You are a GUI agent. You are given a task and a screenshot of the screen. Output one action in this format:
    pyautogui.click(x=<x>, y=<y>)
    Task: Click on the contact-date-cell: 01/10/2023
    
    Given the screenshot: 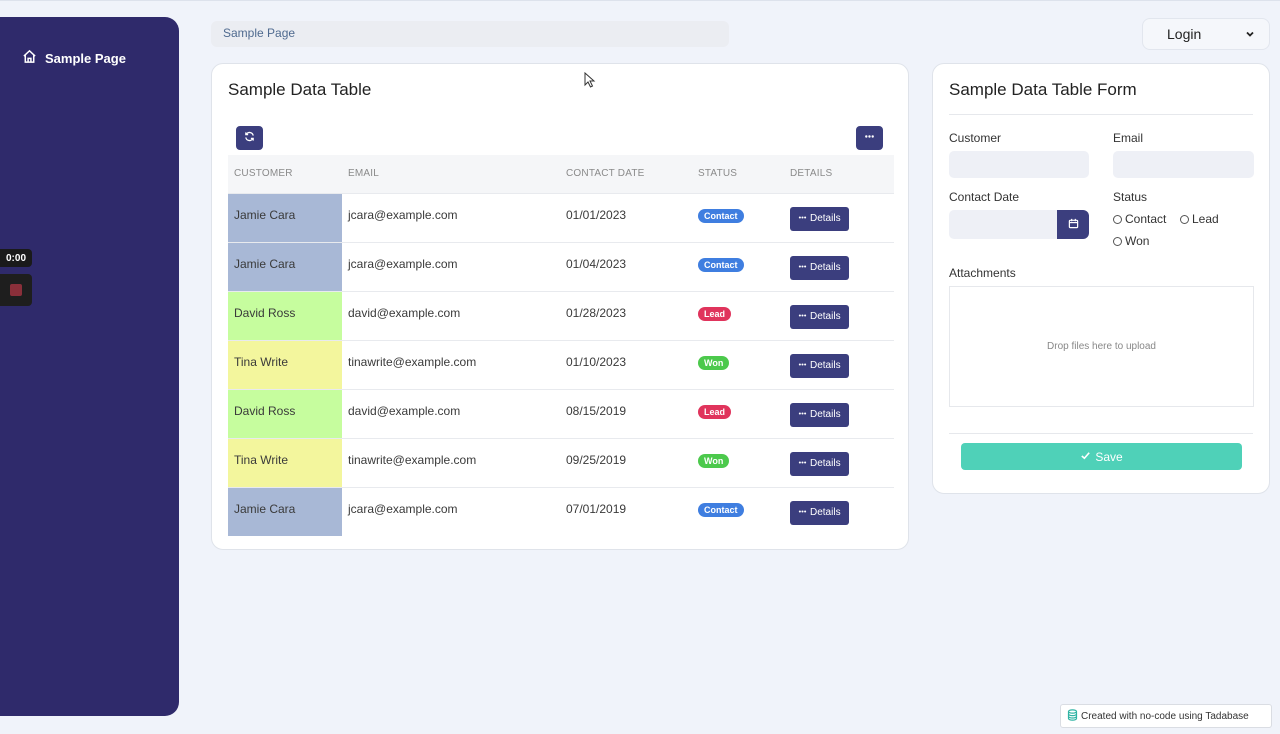 What is the action you would take?
    pyautogui.click(x=626, y=364)
    